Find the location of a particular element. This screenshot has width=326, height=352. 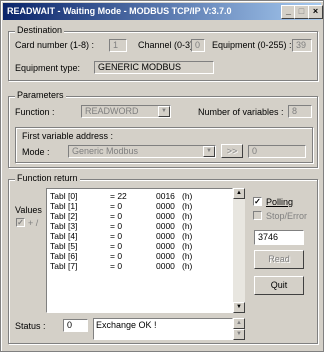

row-name: Tabl [2] is located at coordinates (64, 216).